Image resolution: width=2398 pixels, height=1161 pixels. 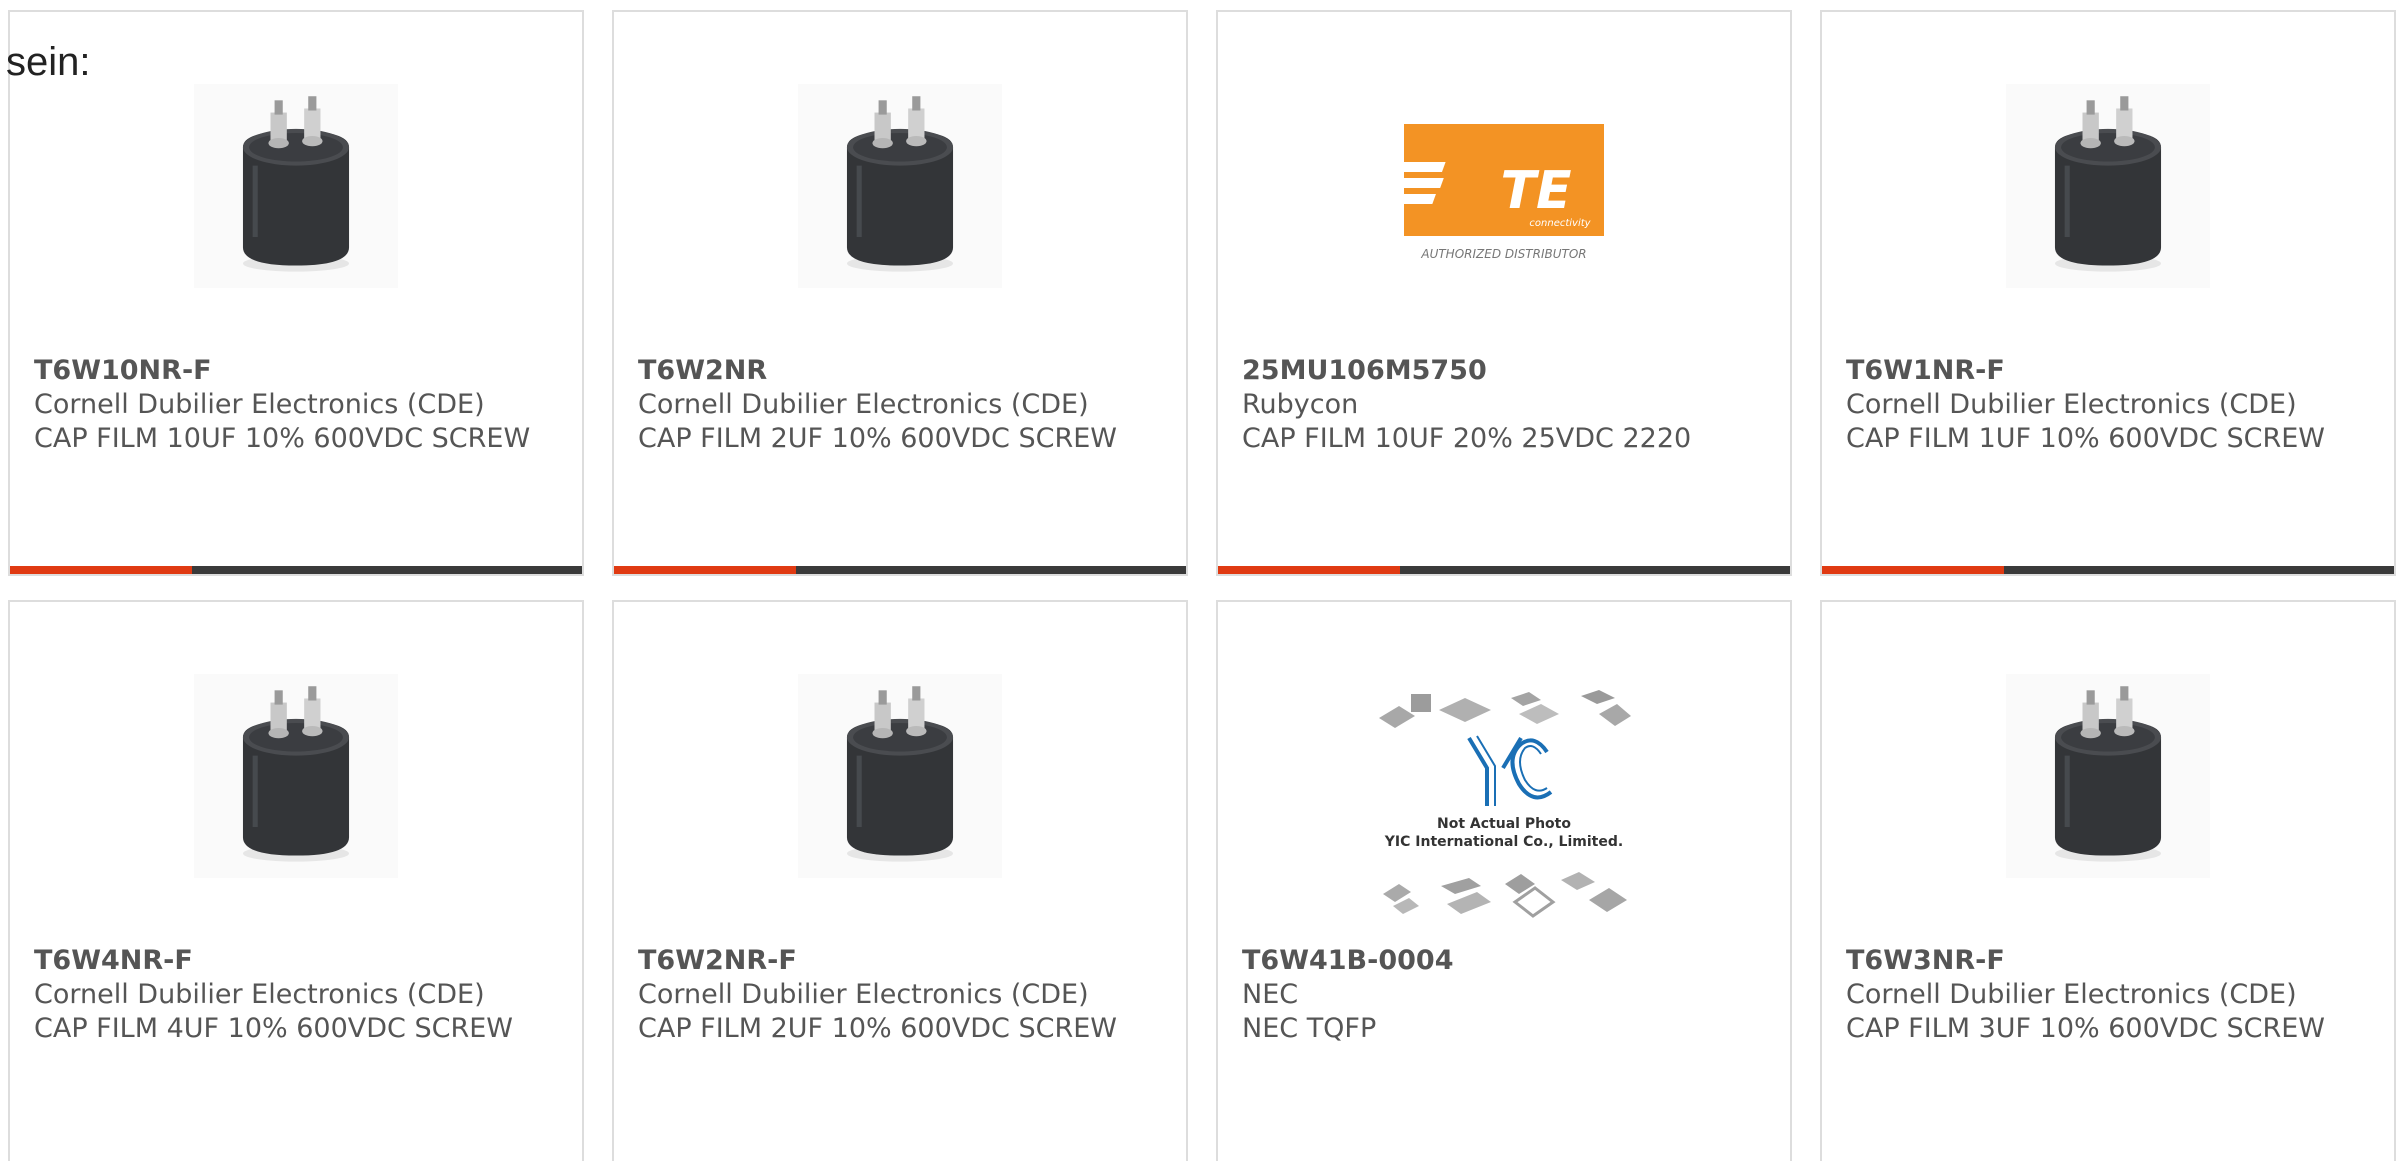 What do you see at coordinates (902, 371) in the screenshot?
I see `part-number: T6W2NR` at bounding box center [902, 371].